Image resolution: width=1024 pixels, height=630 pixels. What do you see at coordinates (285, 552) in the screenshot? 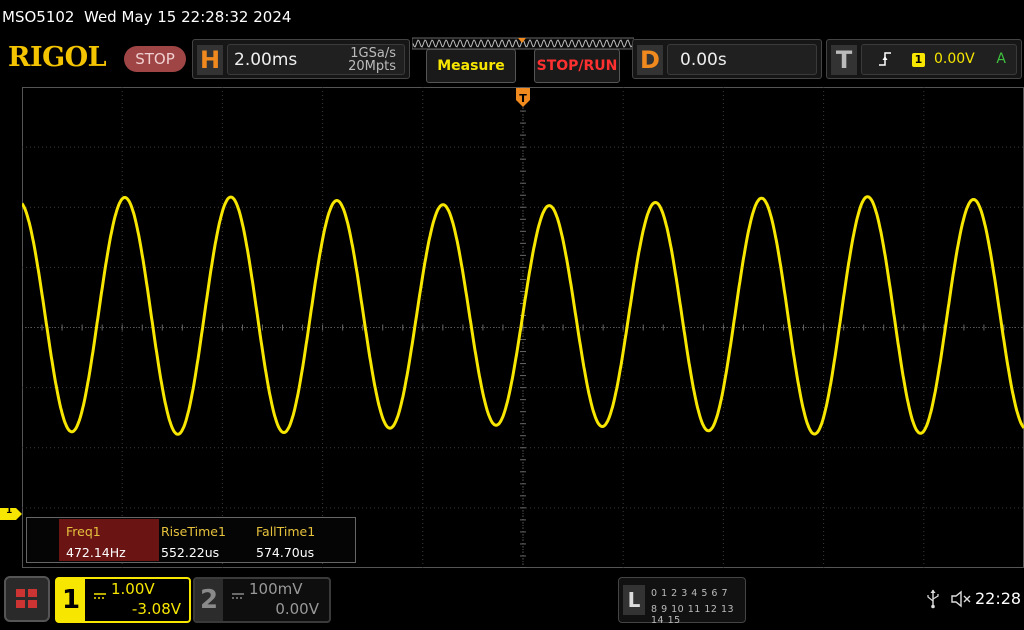
I see `measurement-value: 574.70us` at bounding box center [285, 552].